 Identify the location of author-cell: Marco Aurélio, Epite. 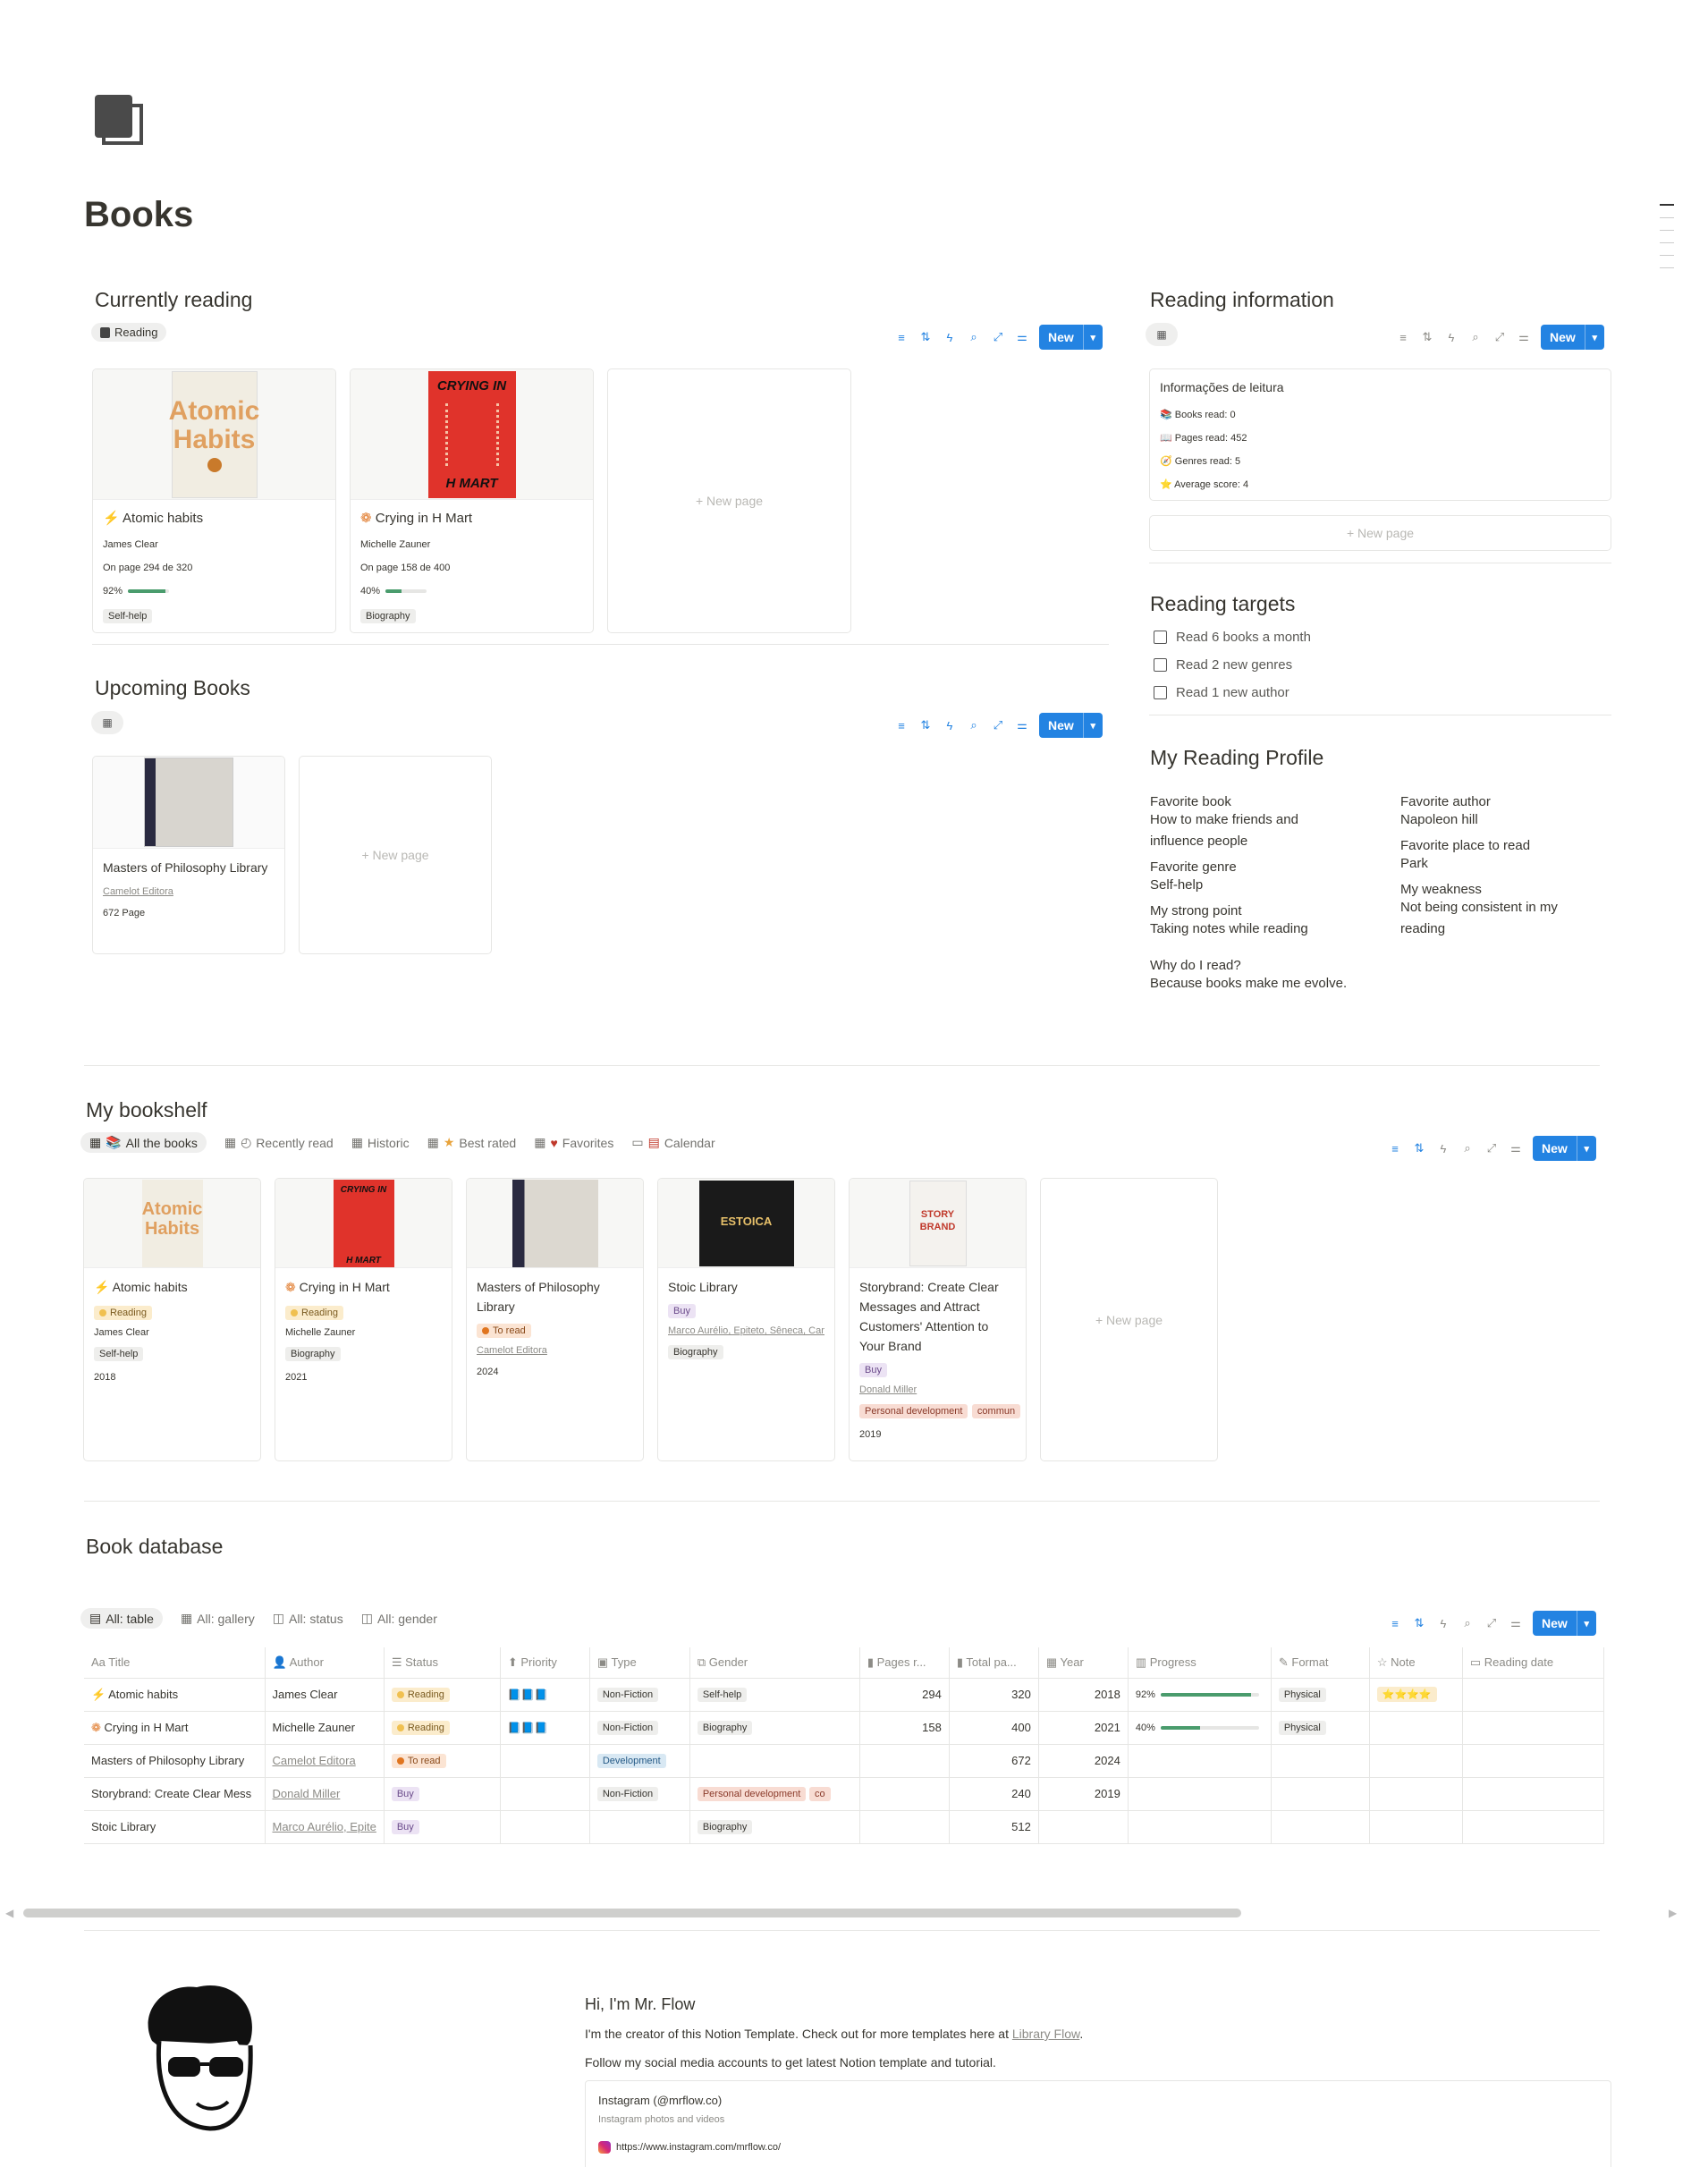
(325, 1827).